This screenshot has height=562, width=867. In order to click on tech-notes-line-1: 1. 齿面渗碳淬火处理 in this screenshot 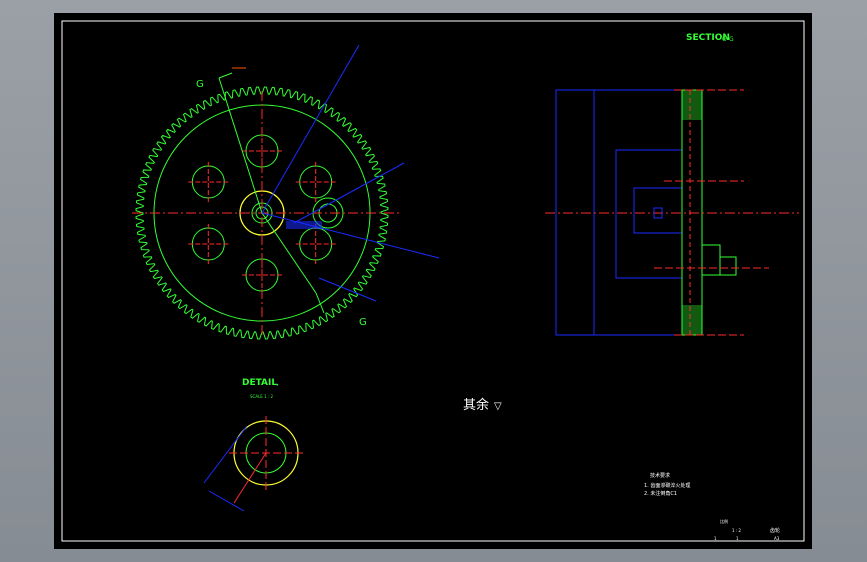, I will do `click(667, 485)`.